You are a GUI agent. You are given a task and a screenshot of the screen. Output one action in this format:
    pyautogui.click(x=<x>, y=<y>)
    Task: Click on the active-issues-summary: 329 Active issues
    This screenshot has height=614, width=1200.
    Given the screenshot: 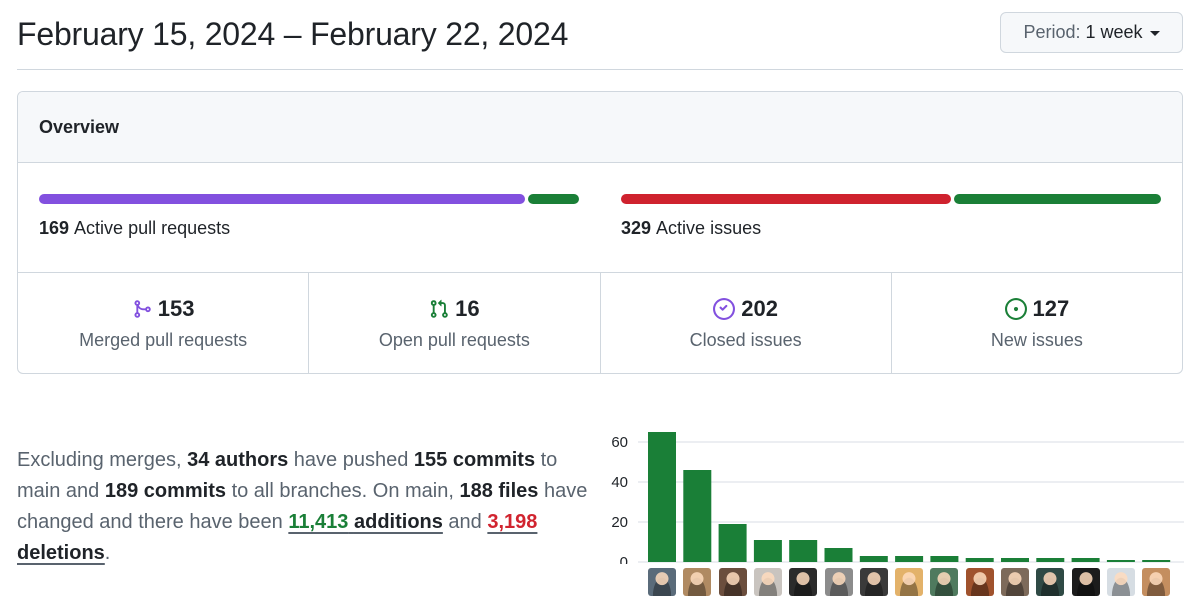 What is the action you would take?
    pyautogui.click(x=891, y=216)
    